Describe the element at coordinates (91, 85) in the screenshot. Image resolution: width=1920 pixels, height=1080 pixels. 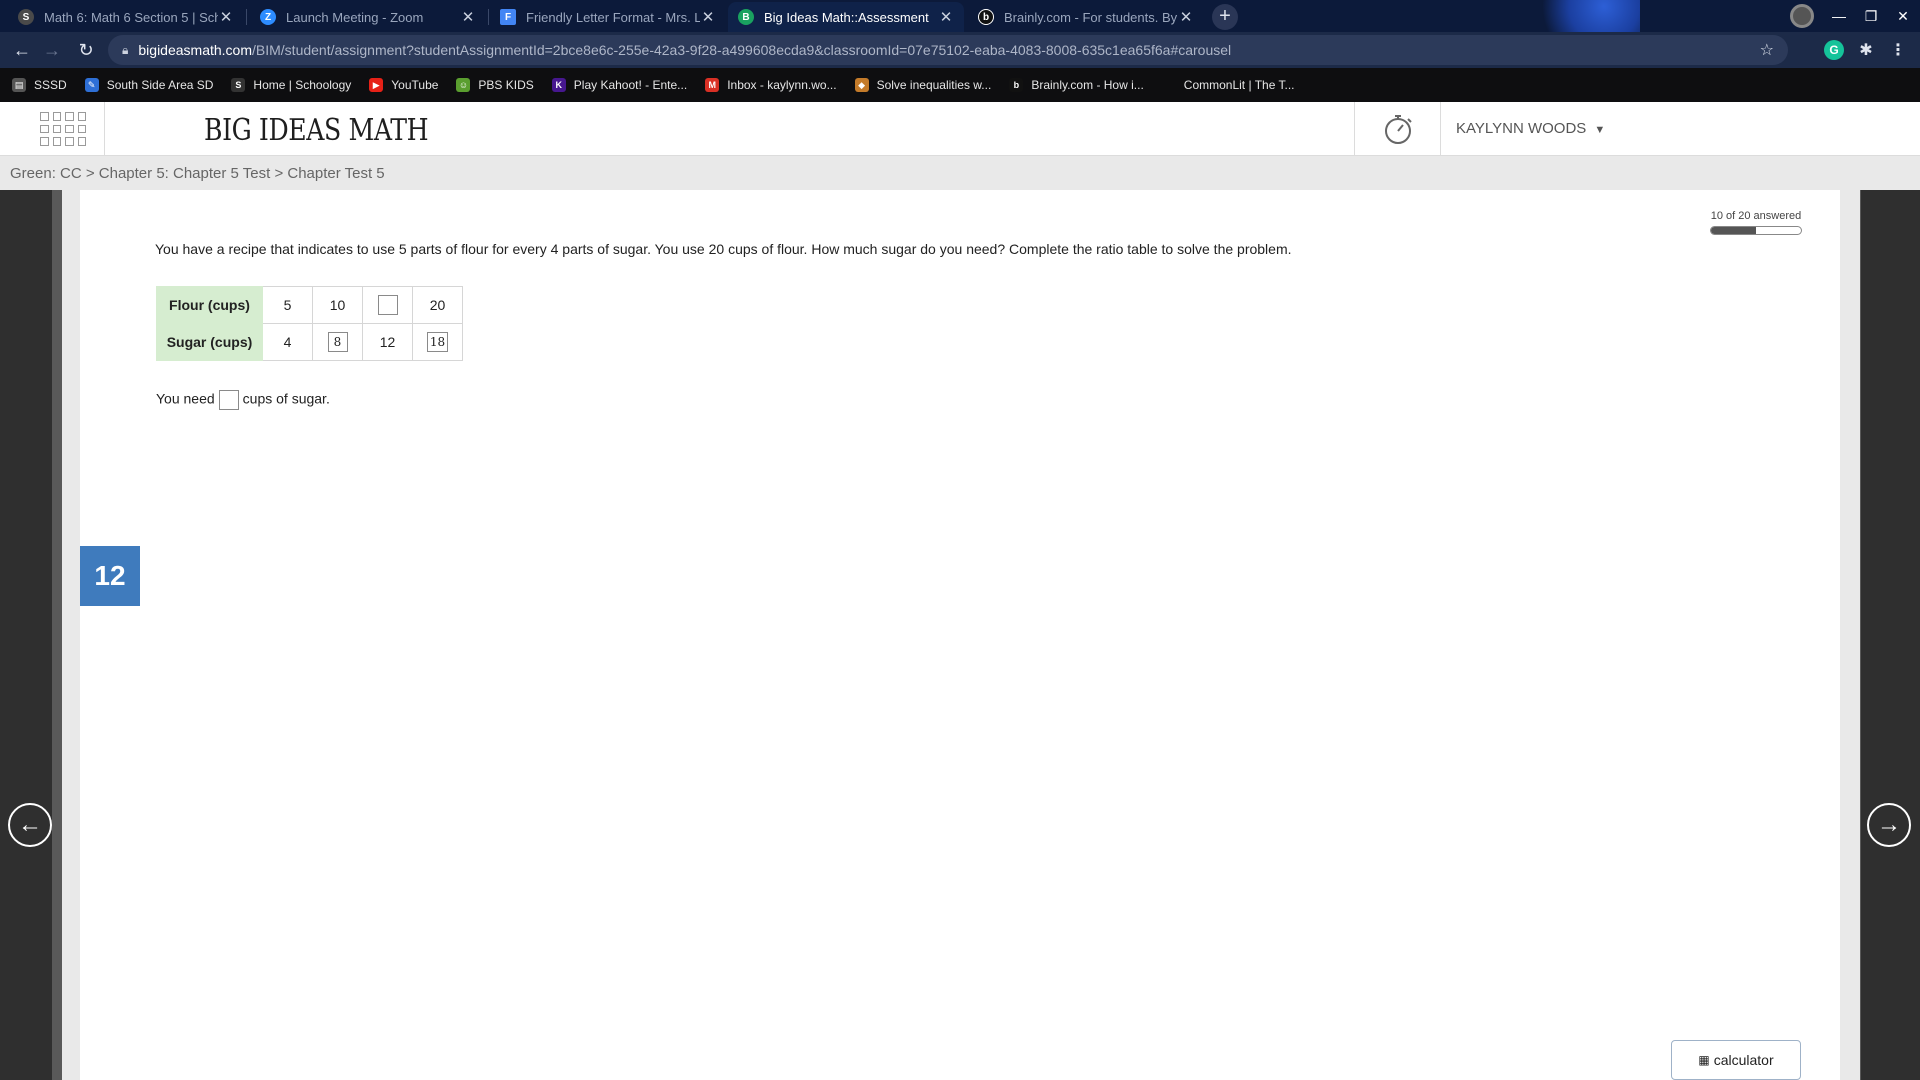
I see `school-icon: ✎` at that location.